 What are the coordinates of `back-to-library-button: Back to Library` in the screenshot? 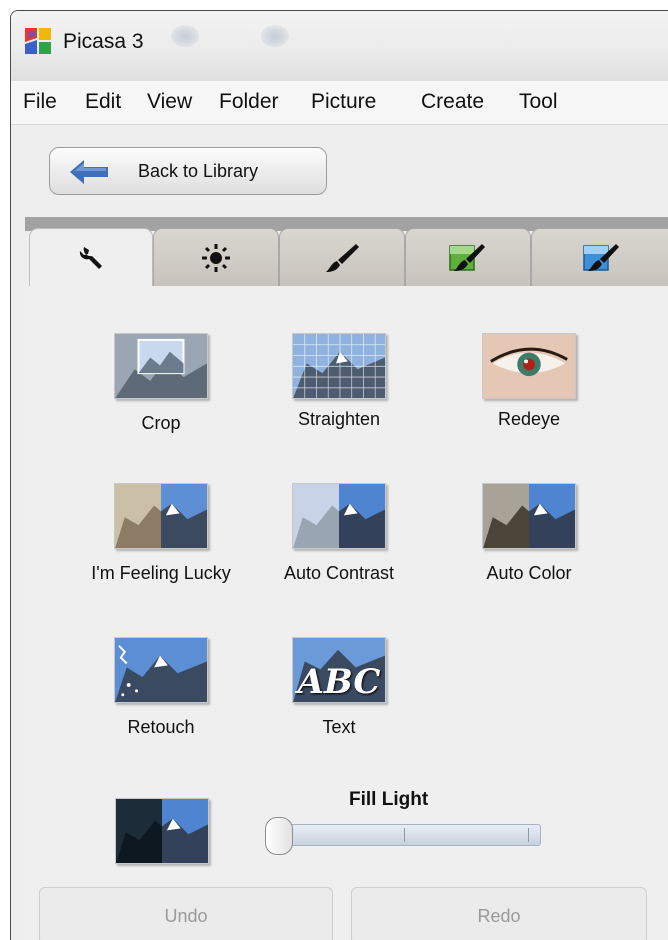 It's located at (188, 171).